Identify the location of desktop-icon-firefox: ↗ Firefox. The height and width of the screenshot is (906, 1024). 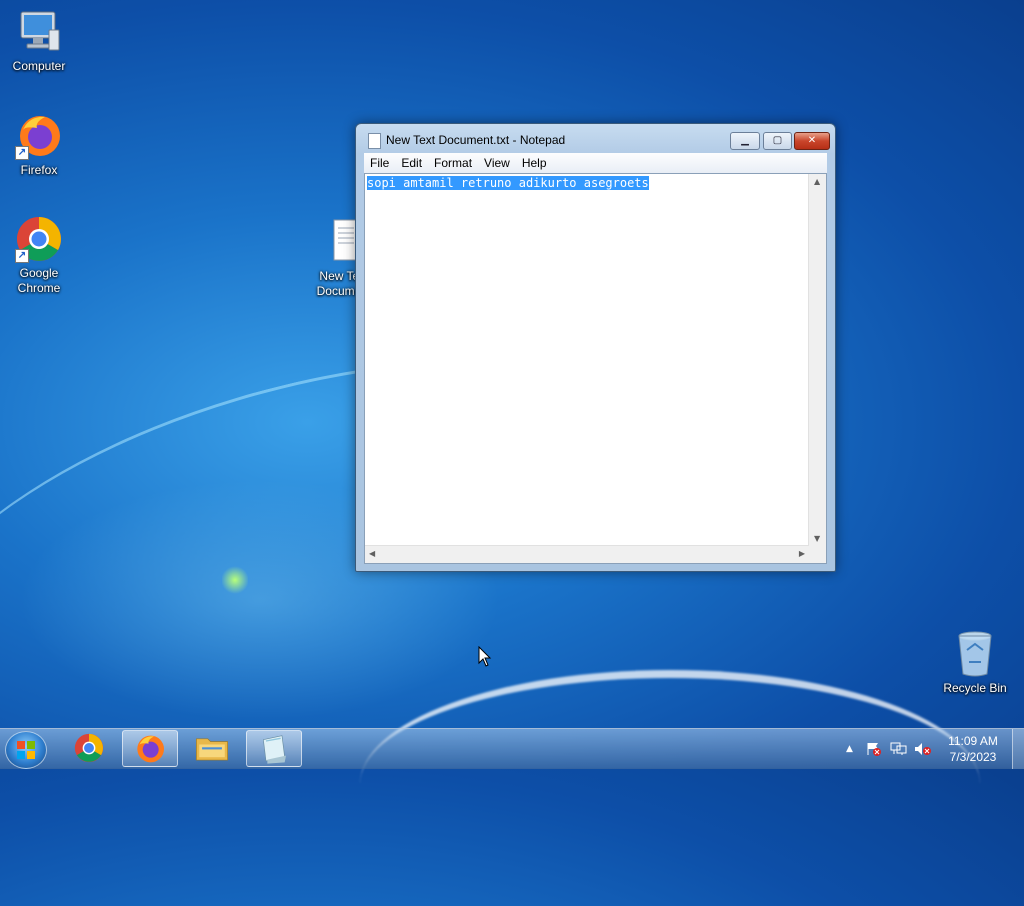
(39, 145).